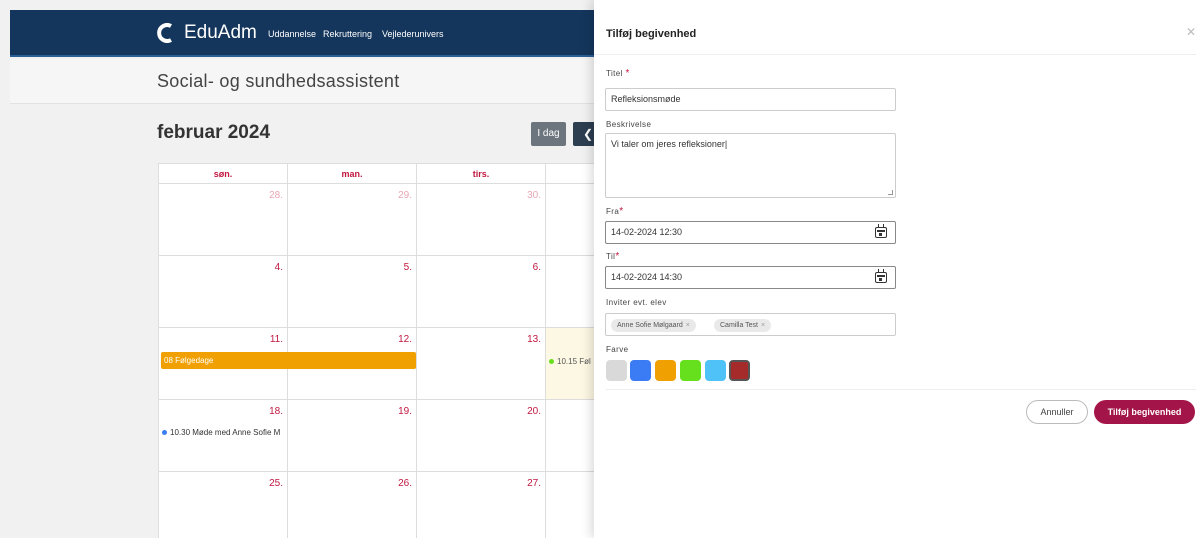  What do you see at coordinates (651, 34) in the screenshot?
I see `panel-title: Tilføj begivenhed` at bounding box center [651, 34].